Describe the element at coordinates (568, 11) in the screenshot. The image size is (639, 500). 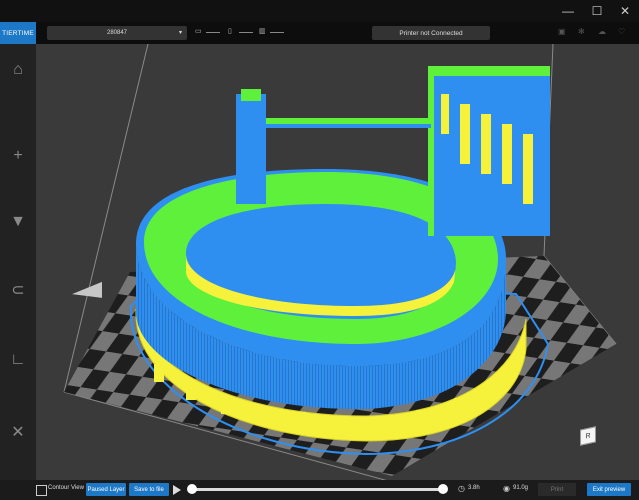
I see `minimize-button: —` at that location.